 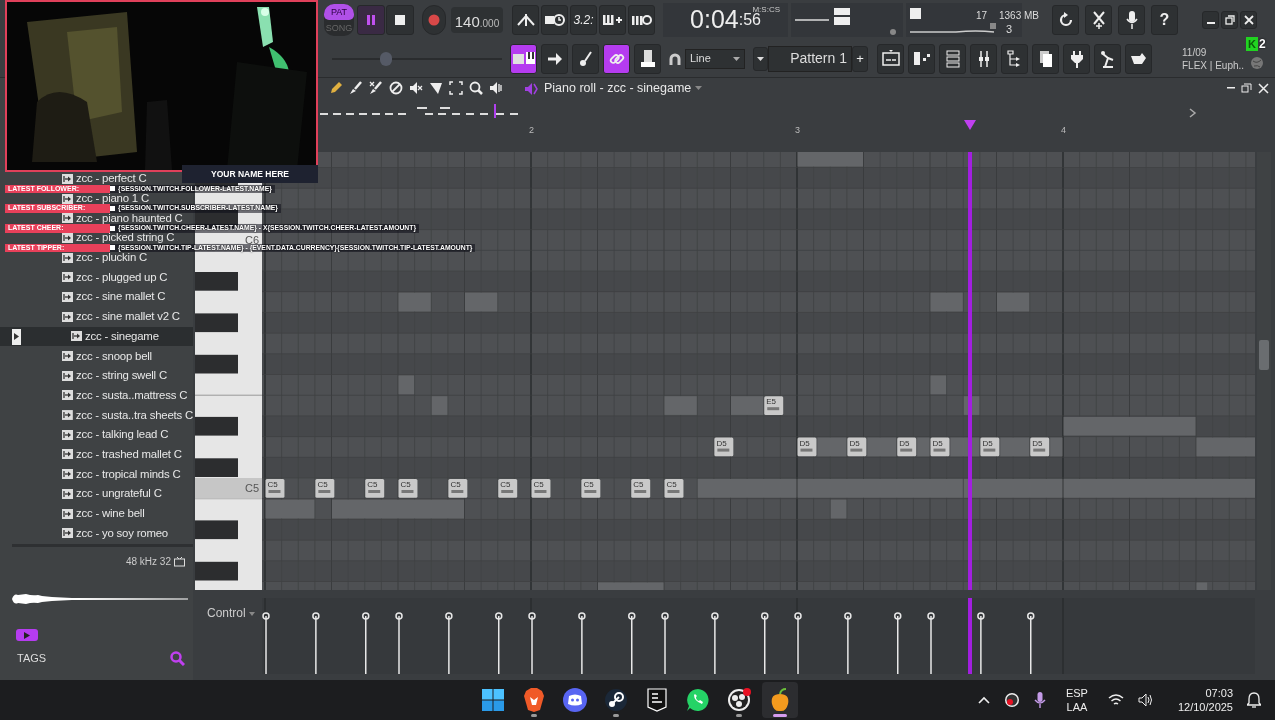 What do you see at coordinates (96, 454) in the screenshot?
I see `browser-item: zcc - trashed mallet C` at bounding box center [96, 454].